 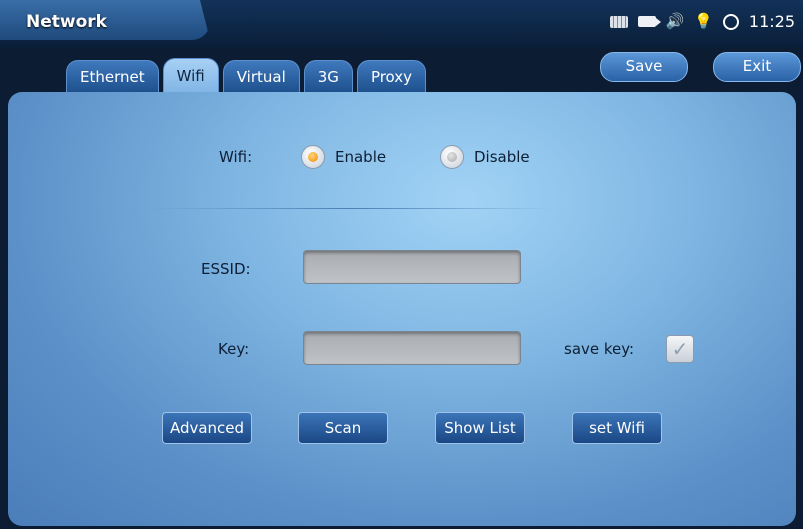 What do you see at coordinates (401, 24) in the screenshot?
I see `title-bar: Network 🔊 💡 11:25` at bounding box center [401, 24].